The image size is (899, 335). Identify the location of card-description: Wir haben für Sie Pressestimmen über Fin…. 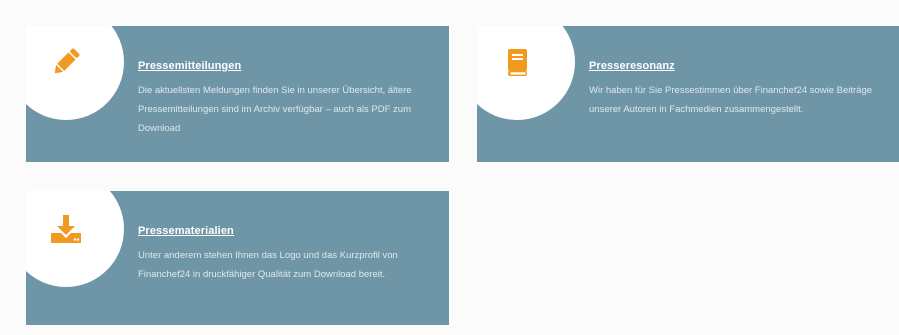
(731, 100).